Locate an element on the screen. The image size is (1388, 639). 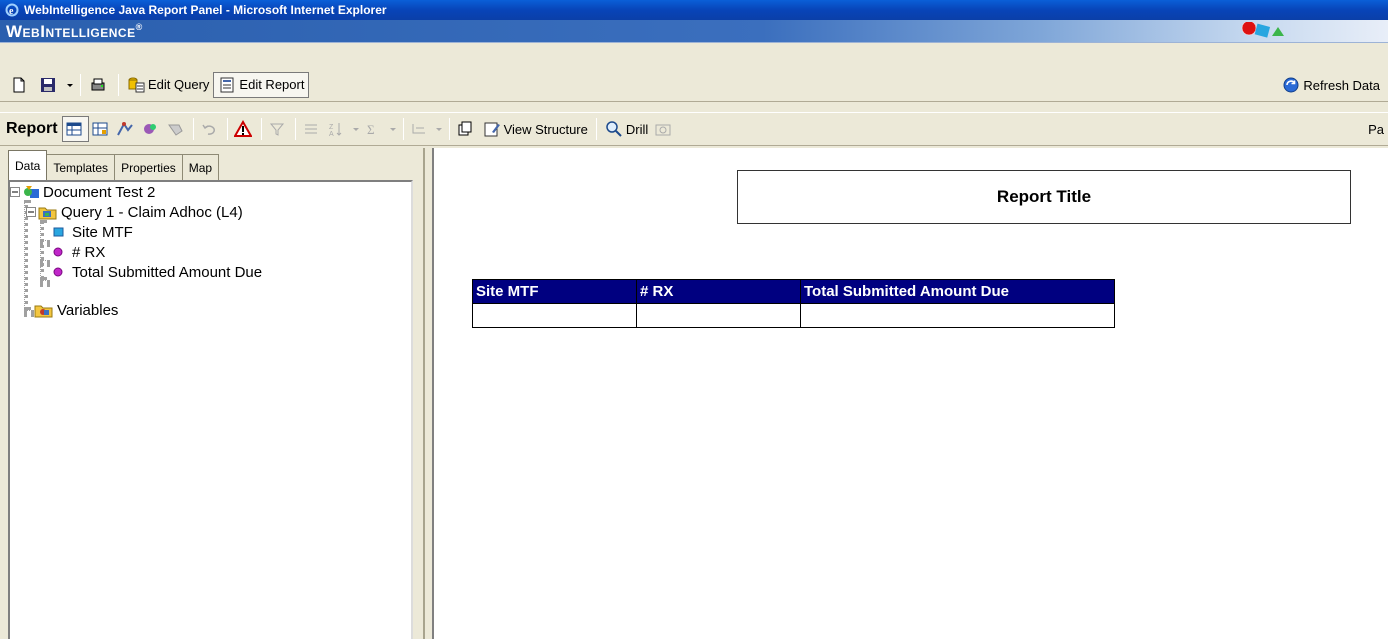
crosstab-tool-button is located at coordinates (101, 129).